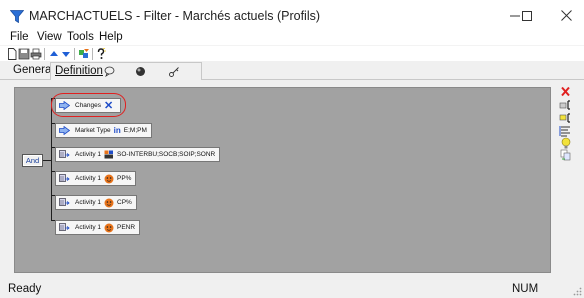 The image size is (584, 298). Describe the element at coordinates (566, 118) in the screenshot. I see `insert-group-icon` at that location.